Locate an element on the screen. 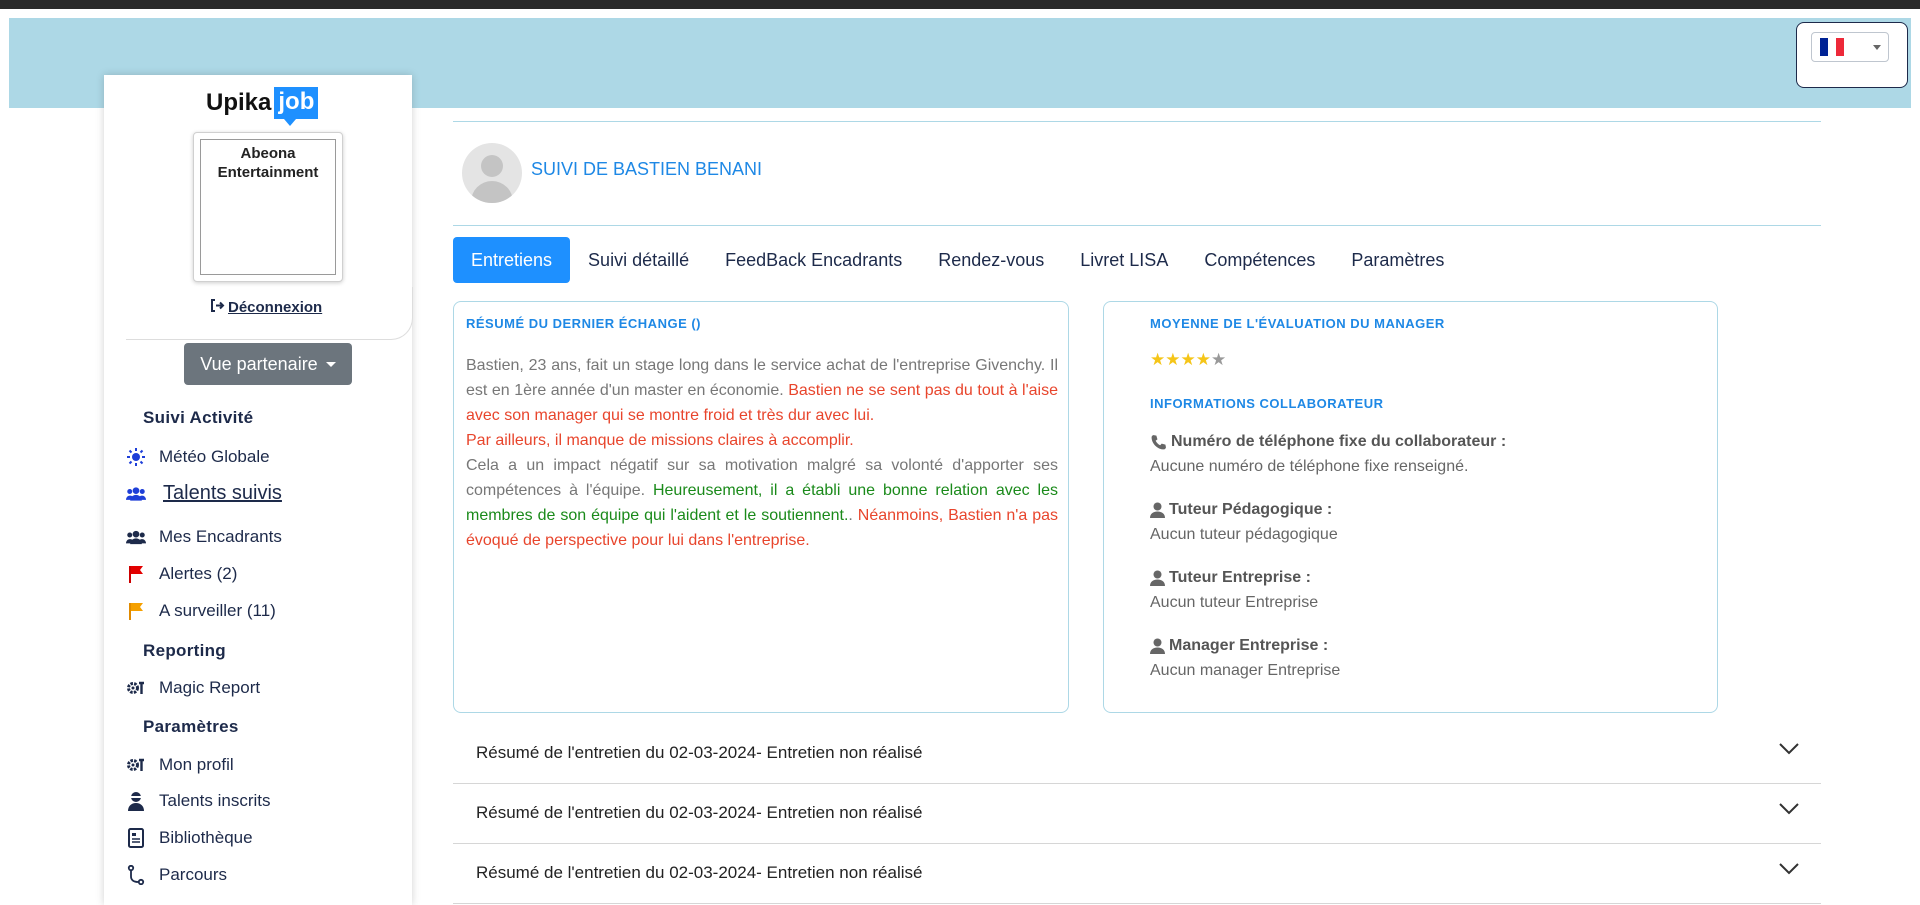 This screenshot has width=1920, height=905. company-logo-card: Abeona Entertainment is located at coordinates (268, 207).